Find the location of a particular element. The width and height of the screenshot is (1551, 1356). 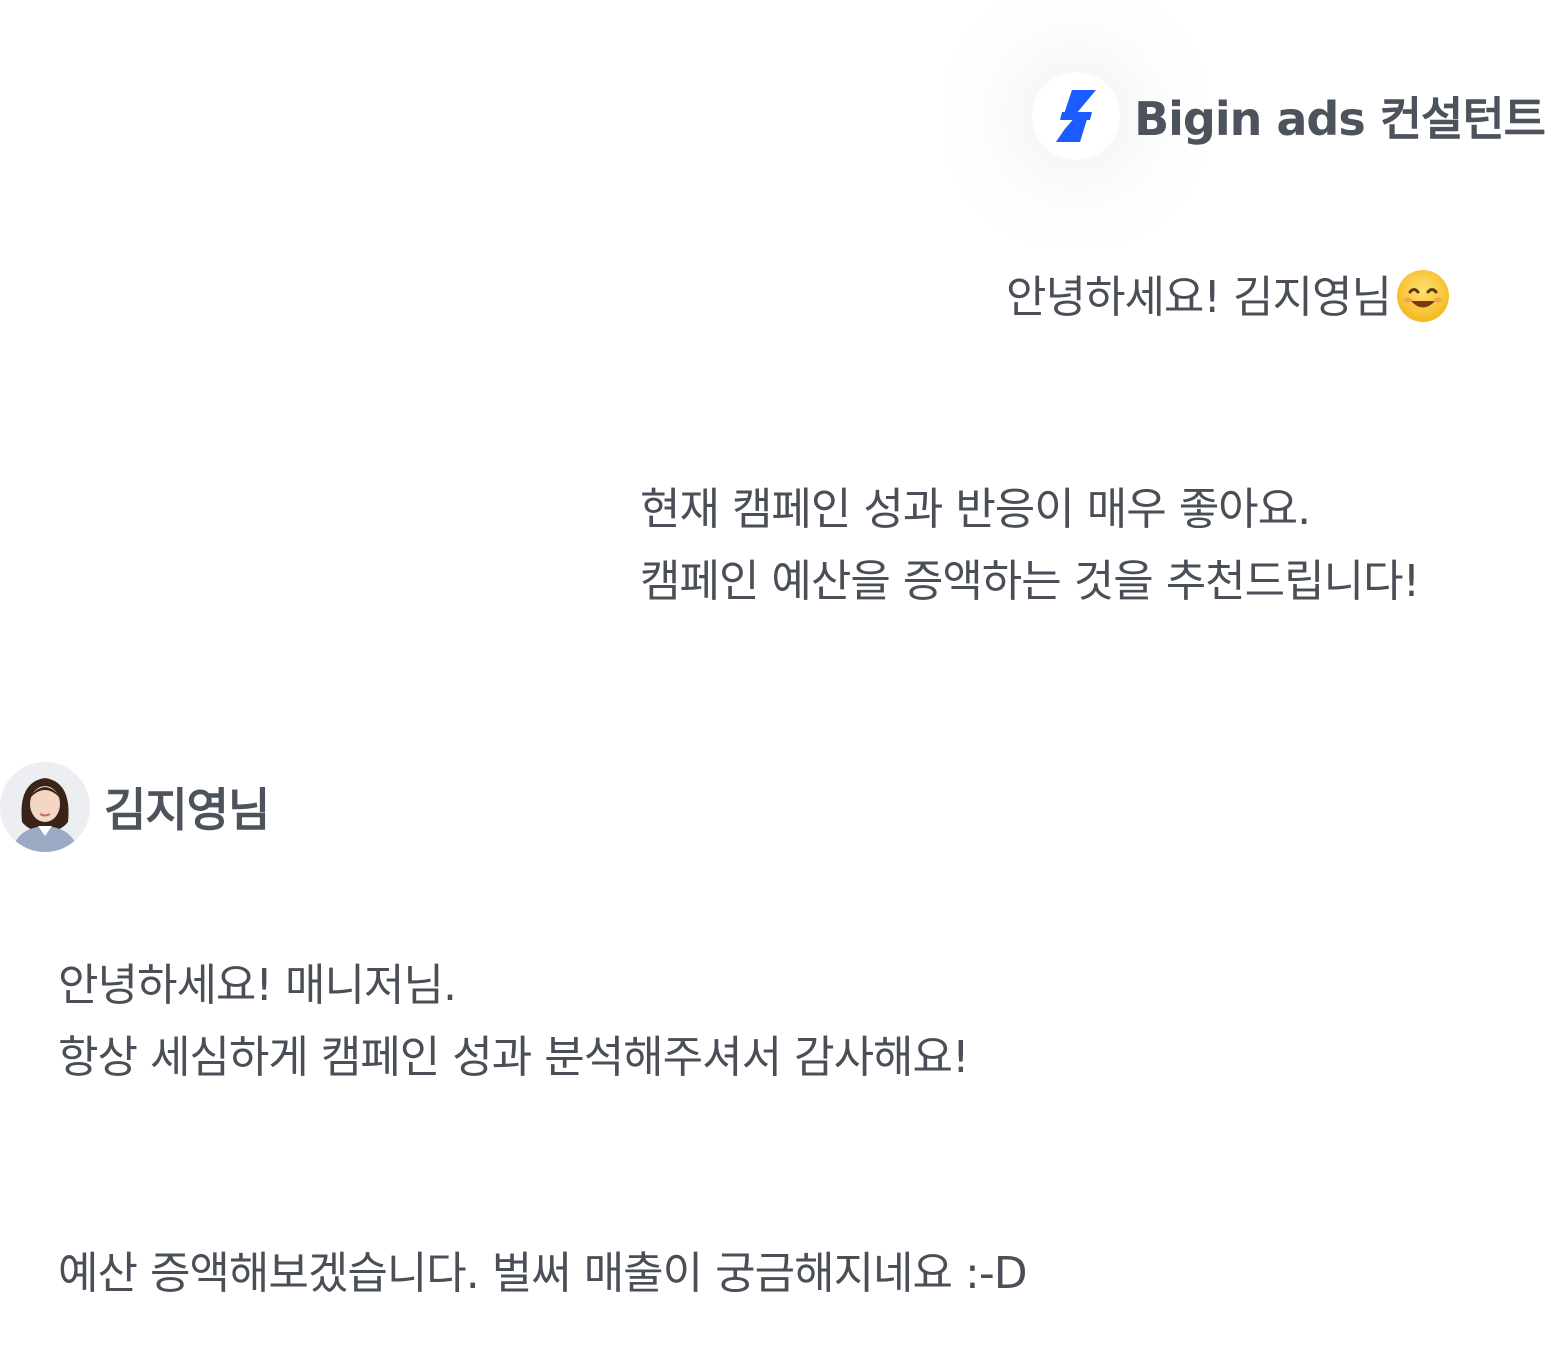

message-text: 안녕하세요! 김지영님 is located at coordinates (1199, 297).